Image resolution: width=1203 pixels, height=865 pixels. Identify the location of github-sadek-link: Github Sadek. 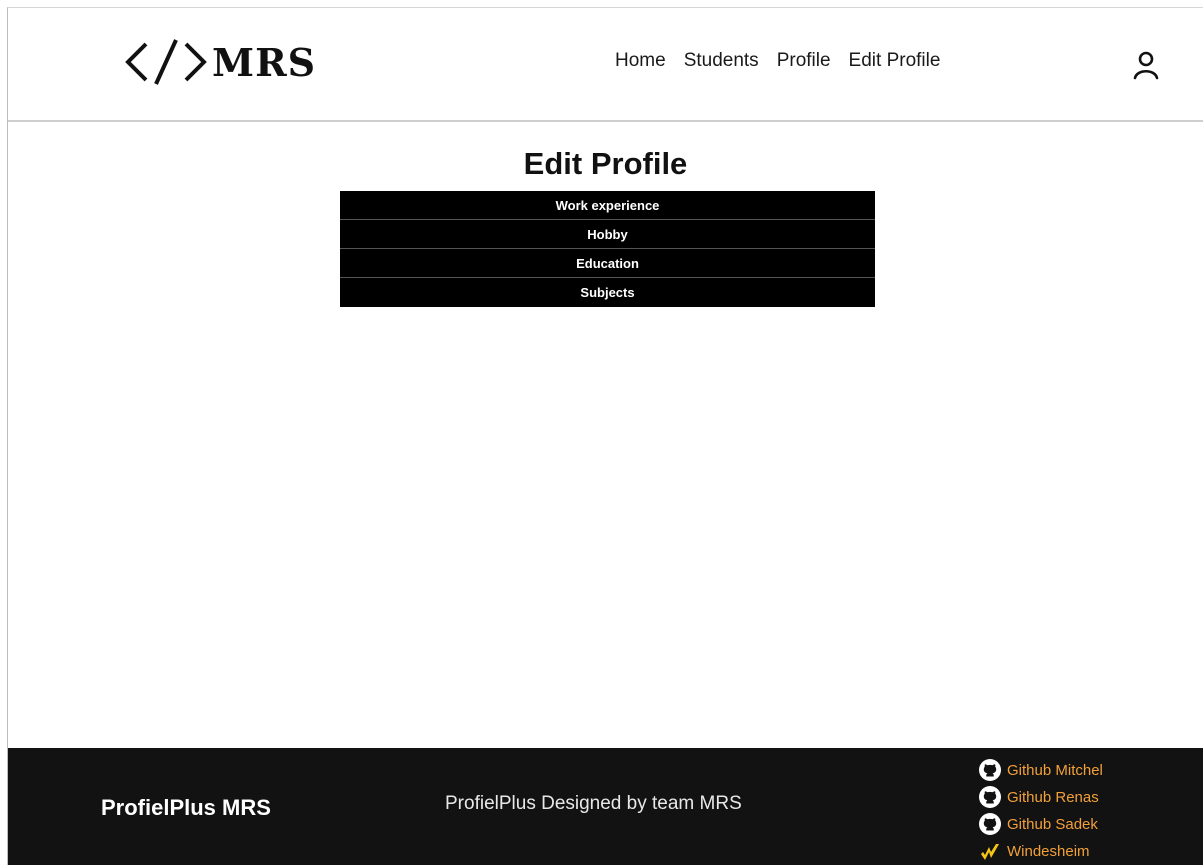
(1040, 824).